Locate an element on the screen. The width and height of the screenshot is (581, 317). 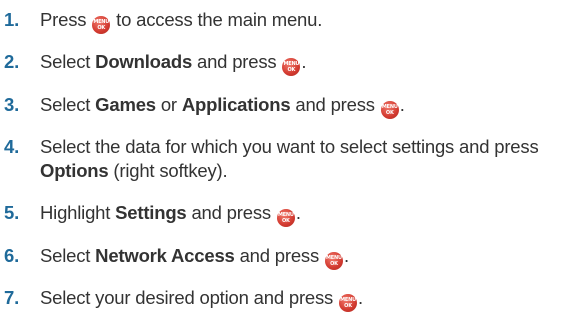
menu-option-network-access: Network Access is located at coordinates (165, 255).